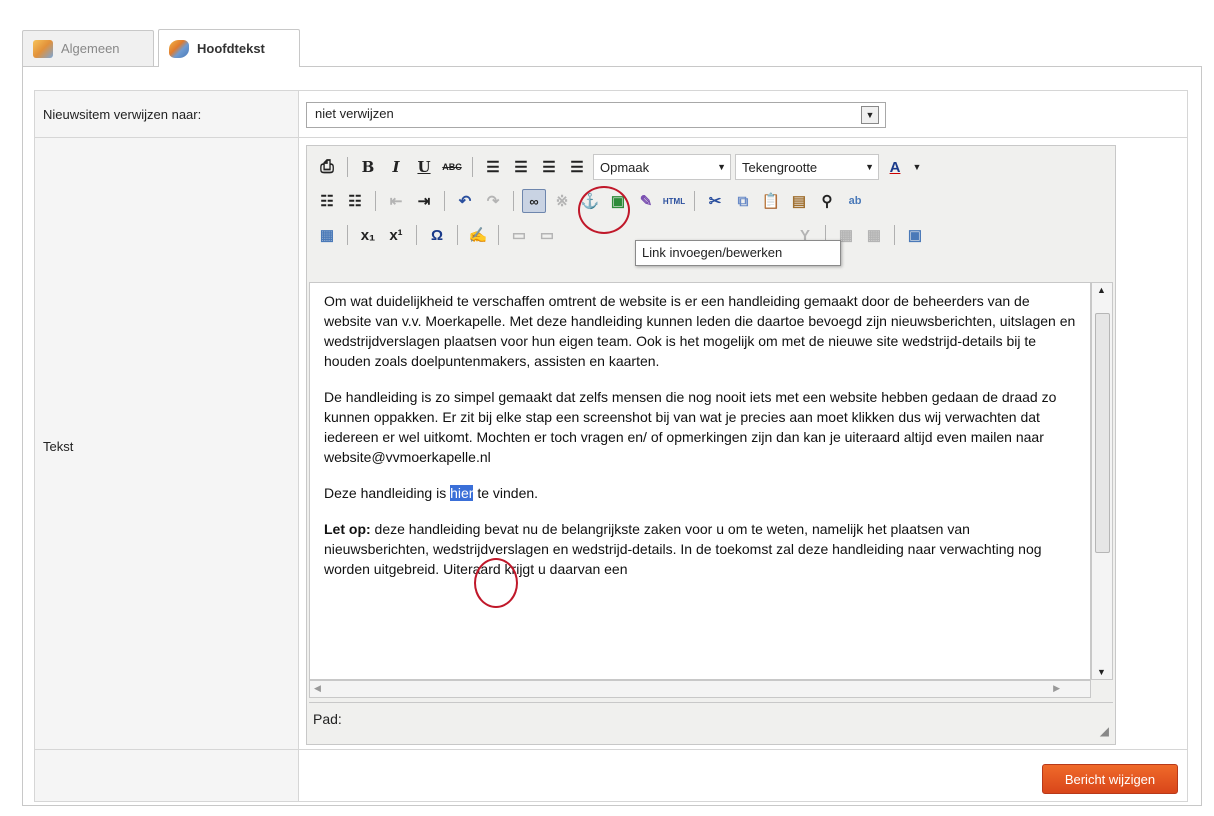  I want to click on anchor-icon: ⚓, so click(590, 201).